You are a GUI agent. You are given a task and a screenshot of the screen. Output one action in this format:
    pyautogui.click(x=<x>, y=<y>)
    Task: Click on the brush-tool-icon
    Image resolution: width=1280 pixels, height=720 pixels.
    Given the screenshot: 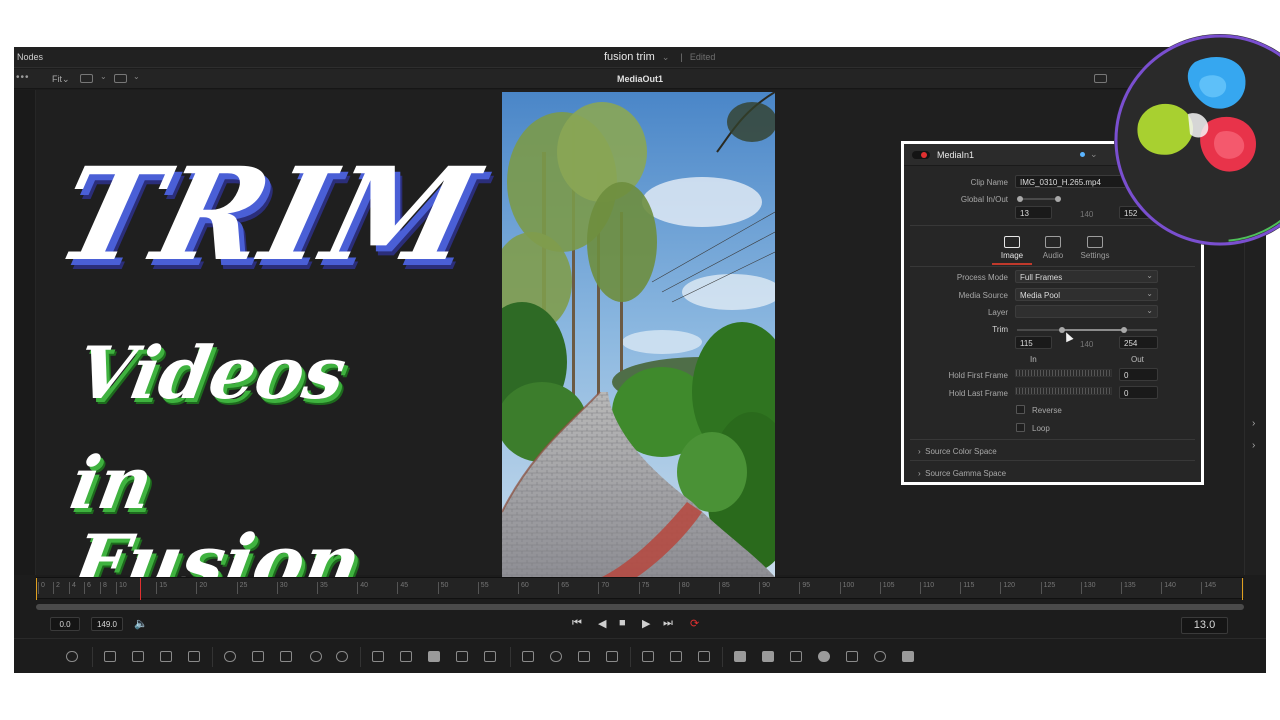 What is the action you would take?
    pyautogui.click(x=194, y=656)
    